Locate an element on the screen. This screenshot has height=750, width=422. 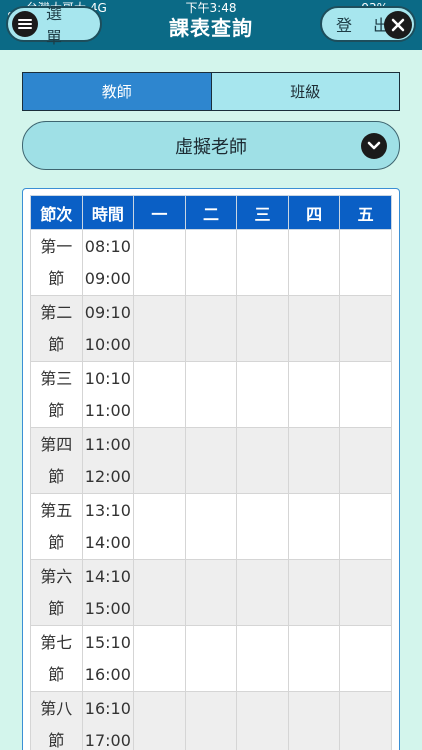
time-label: 16:00 is located at coordinates (107, 674).